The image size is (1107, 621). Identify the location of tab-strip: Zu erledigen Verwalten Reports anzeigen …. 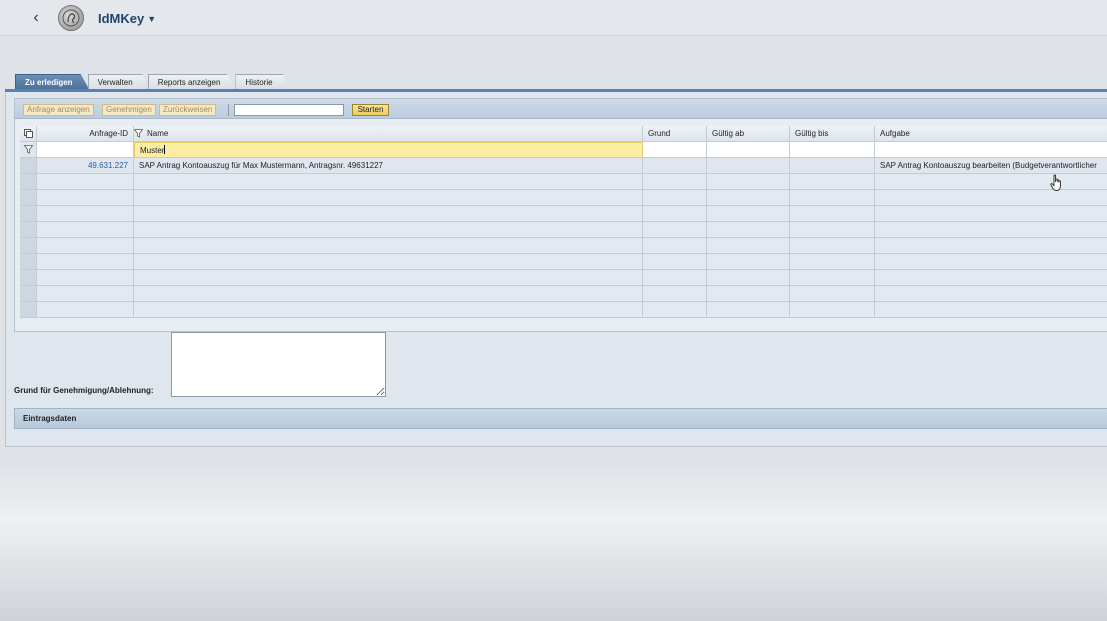
(152, 82).